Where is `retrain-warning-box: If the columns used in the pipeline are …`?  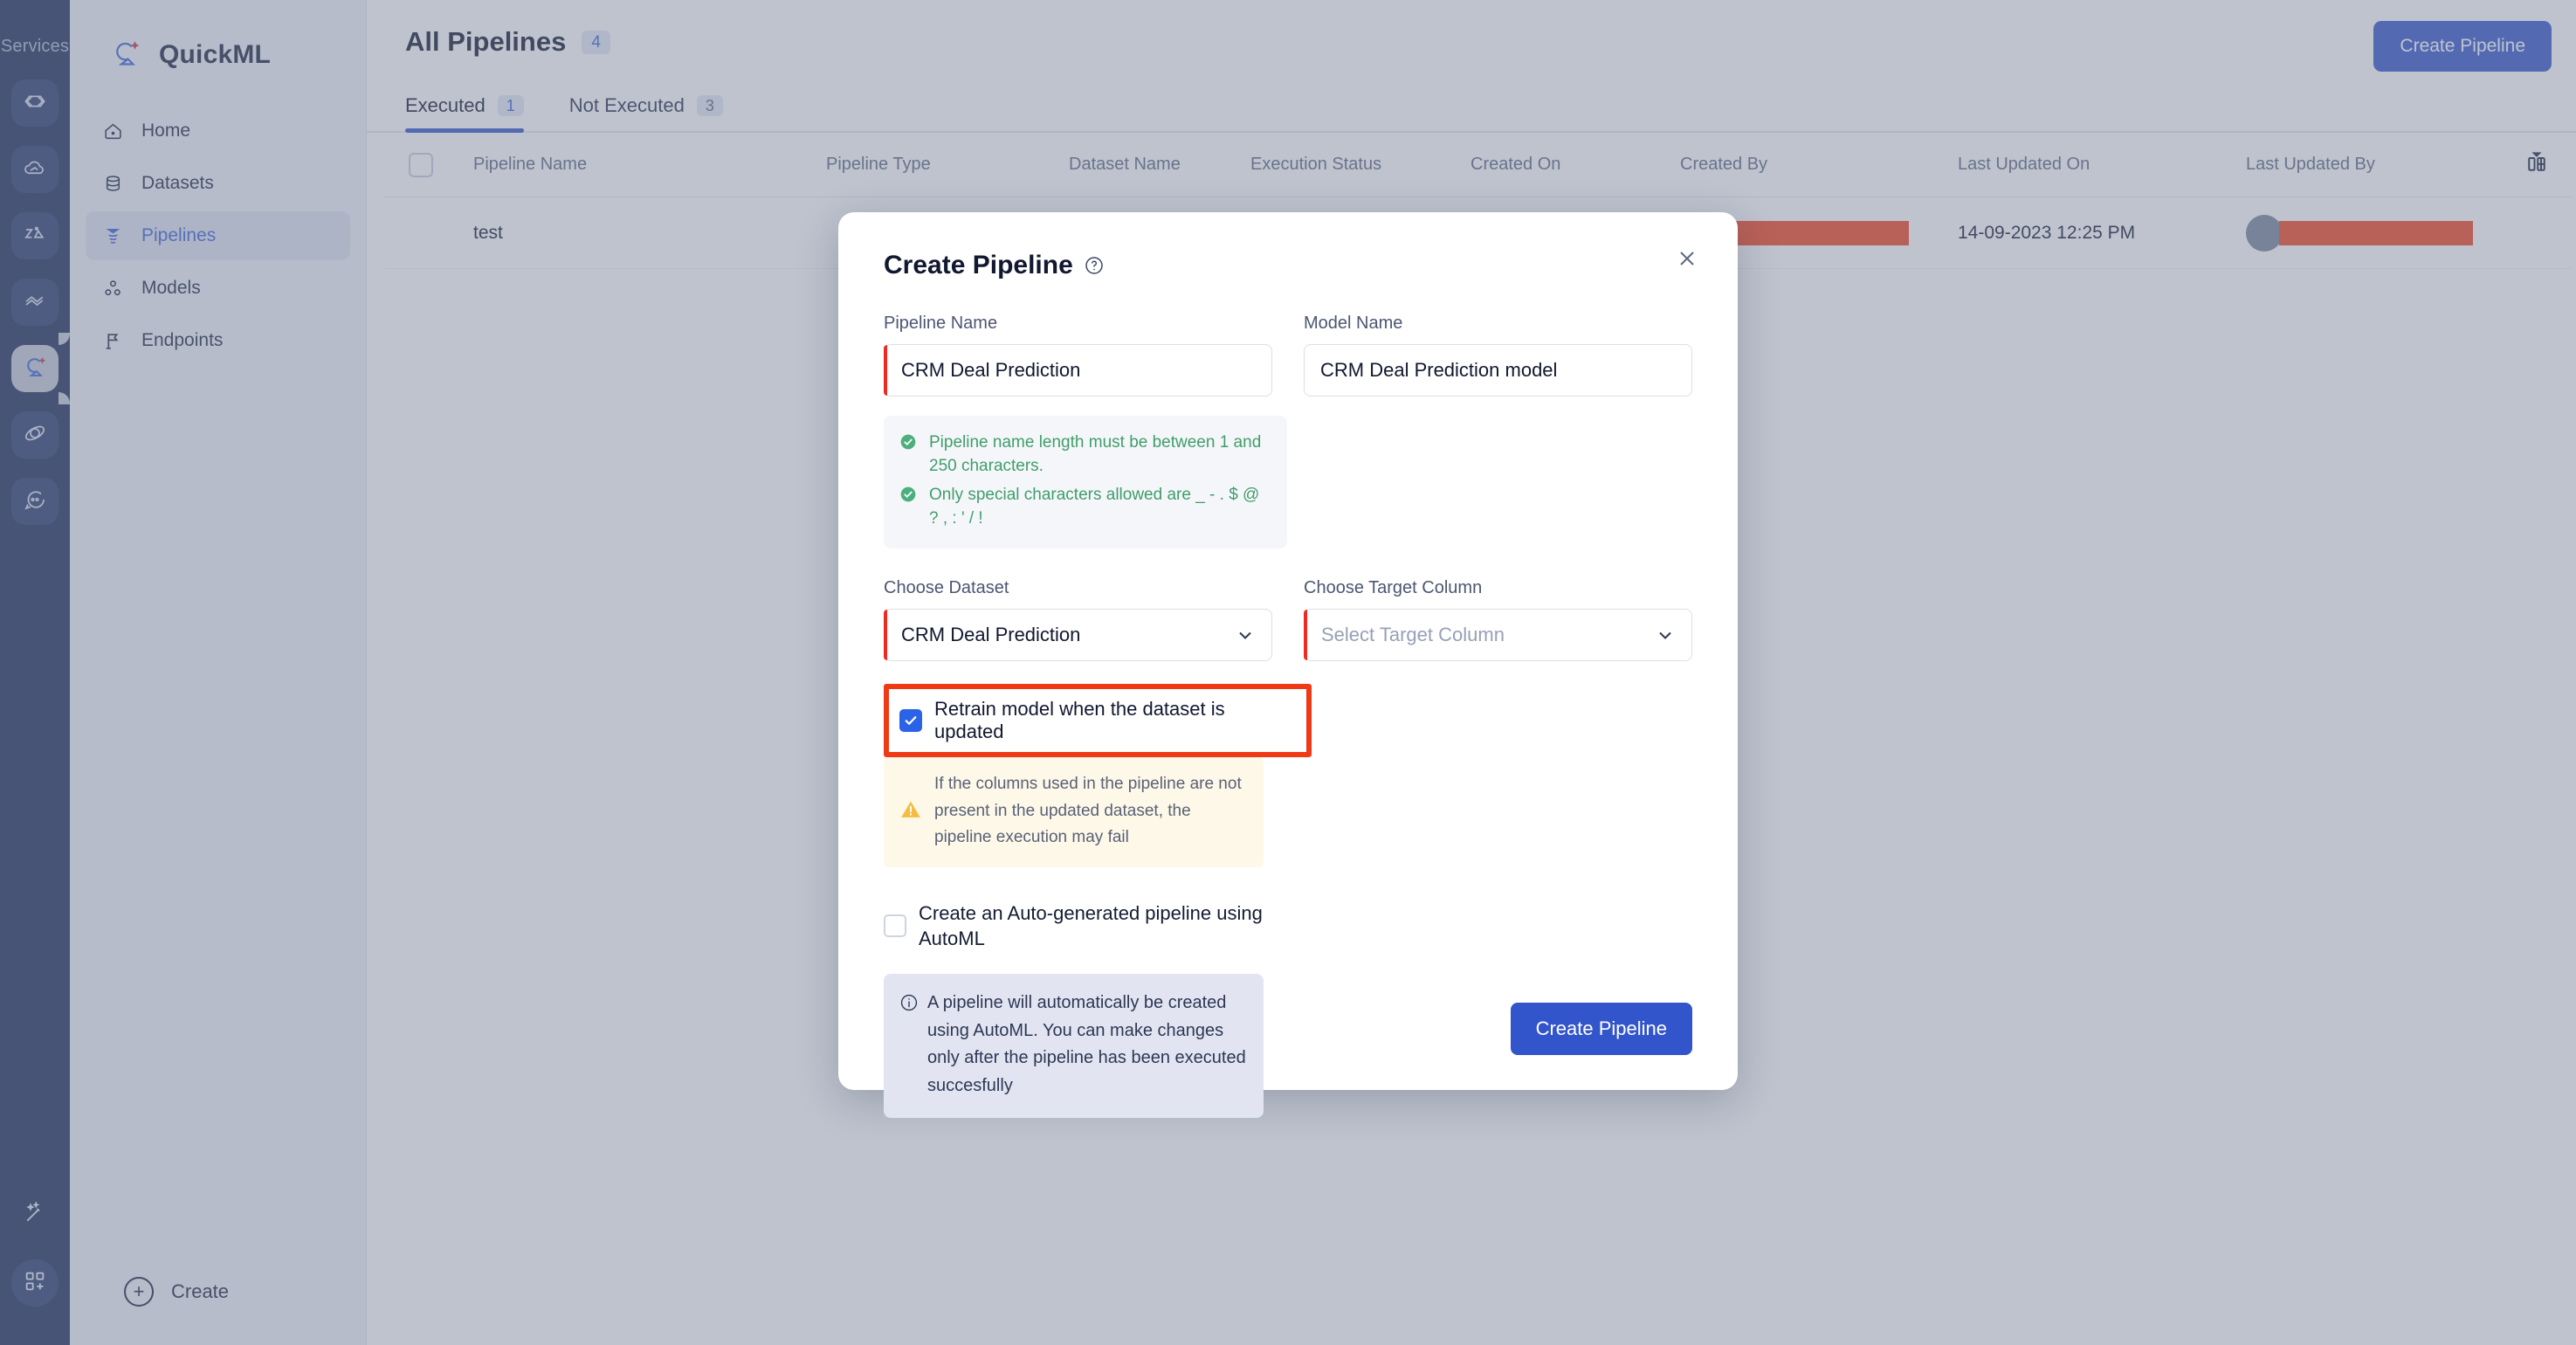 retrain-warning-box: If the columns used in the pipeline are … is located at coordinates (1074, 812).